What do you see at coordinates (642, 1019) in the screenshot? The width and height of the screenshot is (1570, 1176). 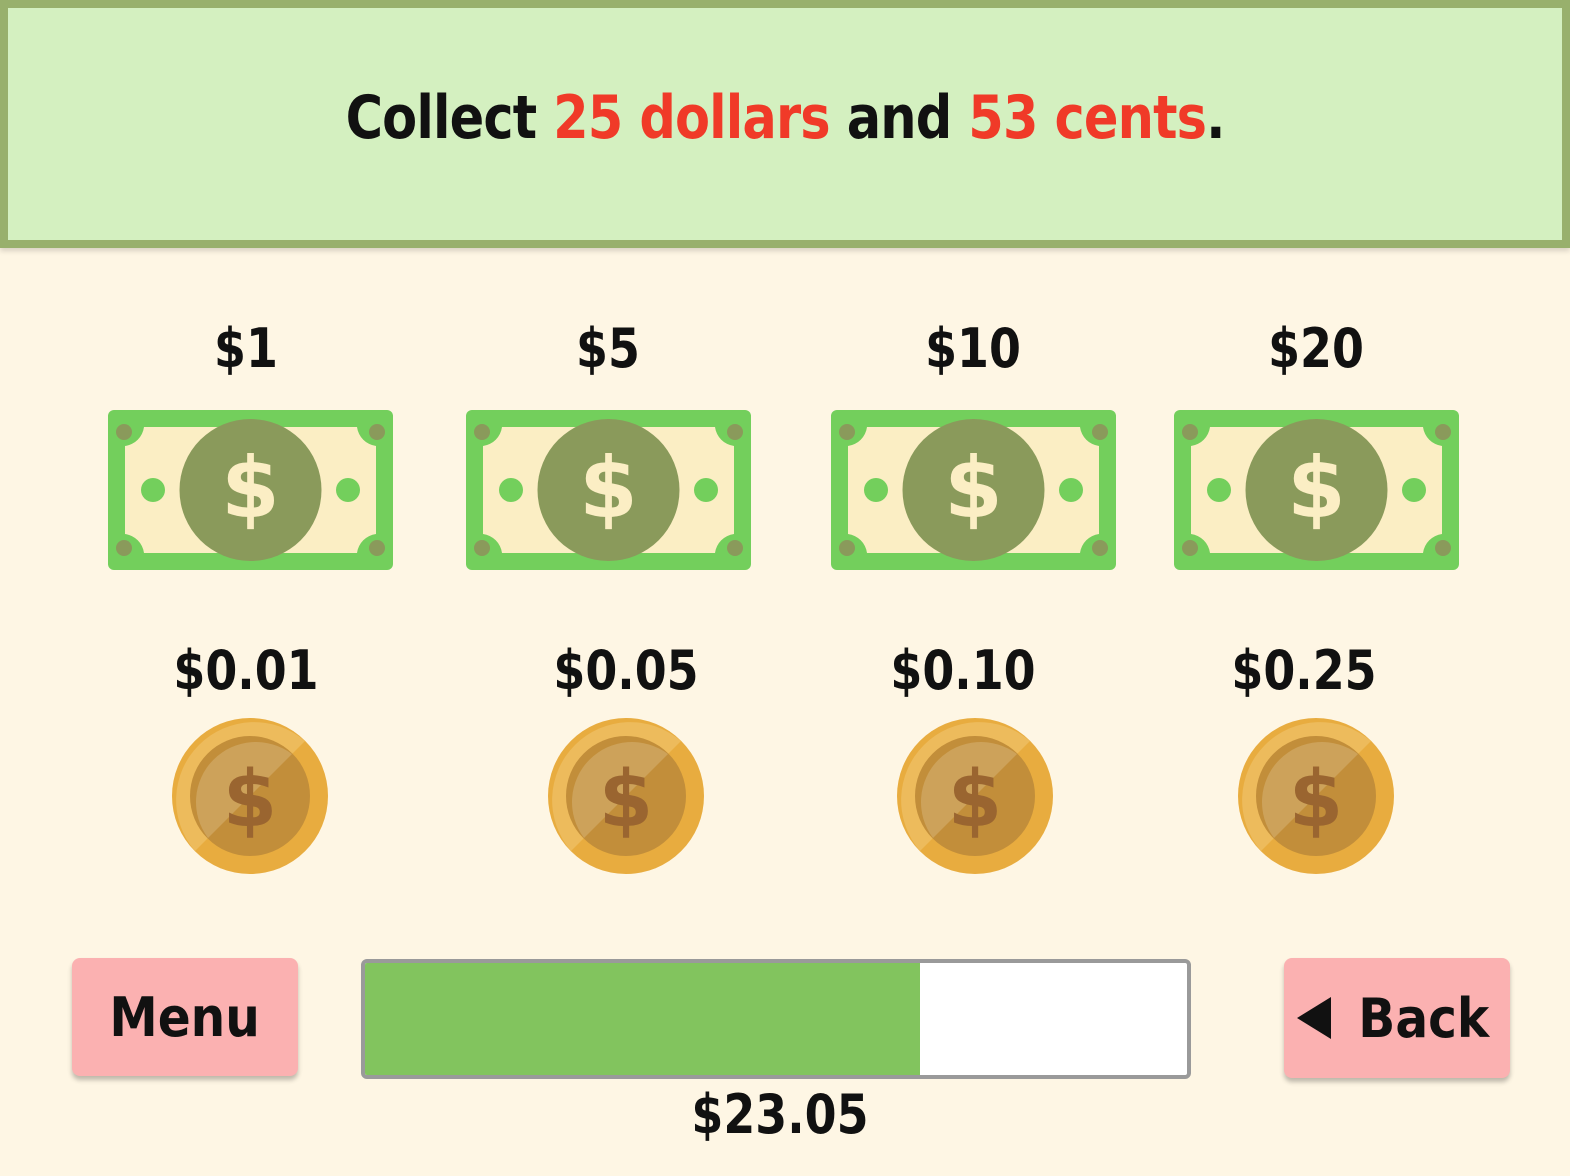 I see `progress-bar-fill` at bounding box center [642, 1019].